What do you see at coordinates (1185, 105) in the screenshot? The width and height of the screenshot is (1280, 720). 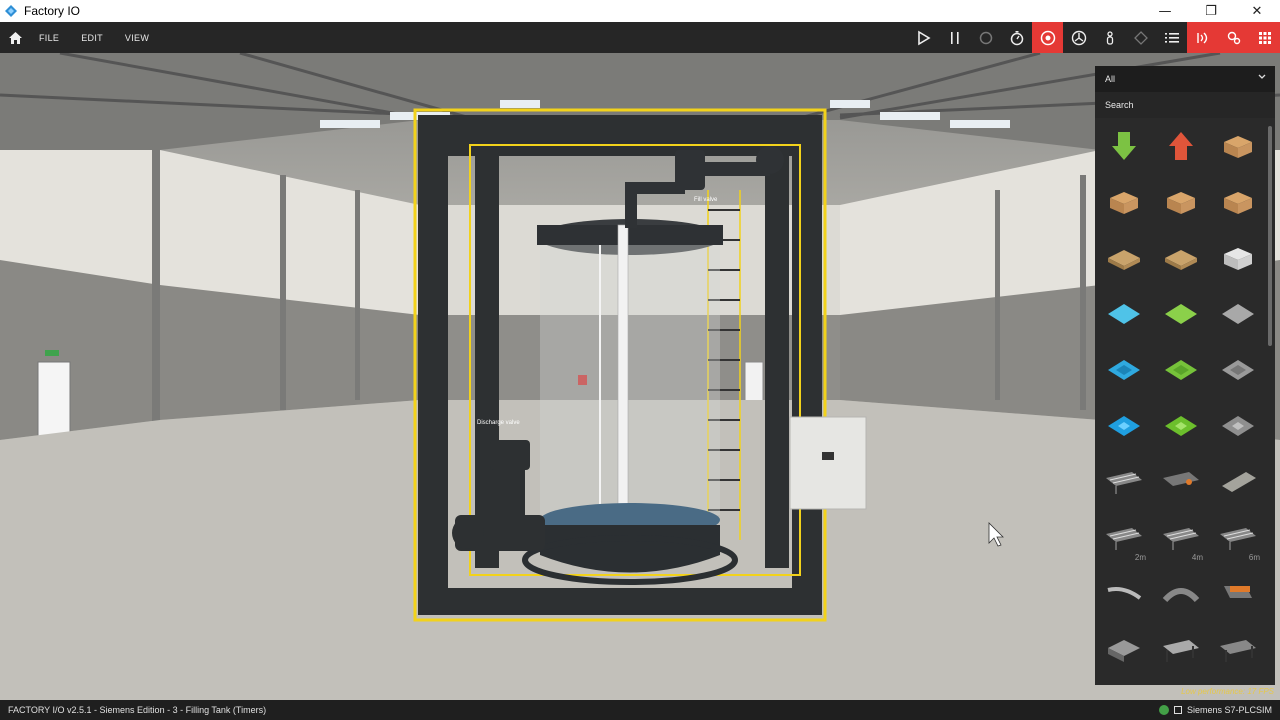 I see `search-input: Search` at bounding box center [1185, 105].